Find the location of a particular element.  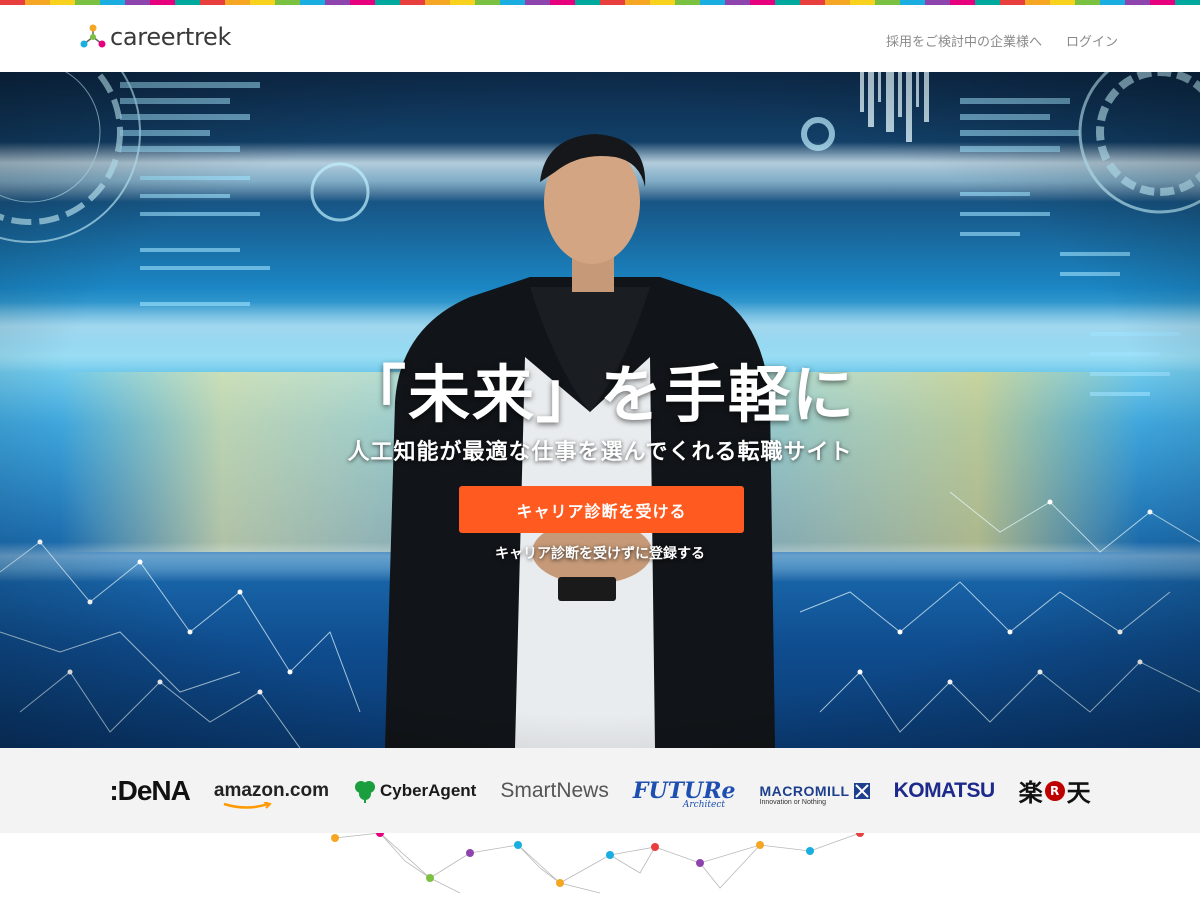

future-logo-sub: Architect is located at coordinates (703, 804).